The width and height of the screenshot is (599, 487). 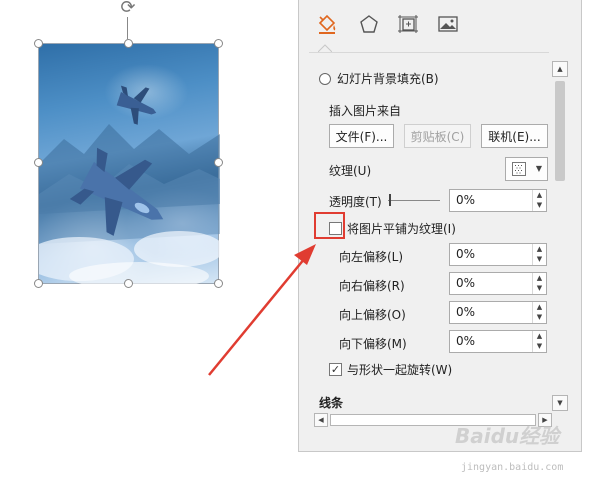 I want to click on paint-bucket-icon, so click(x=327, y=24).